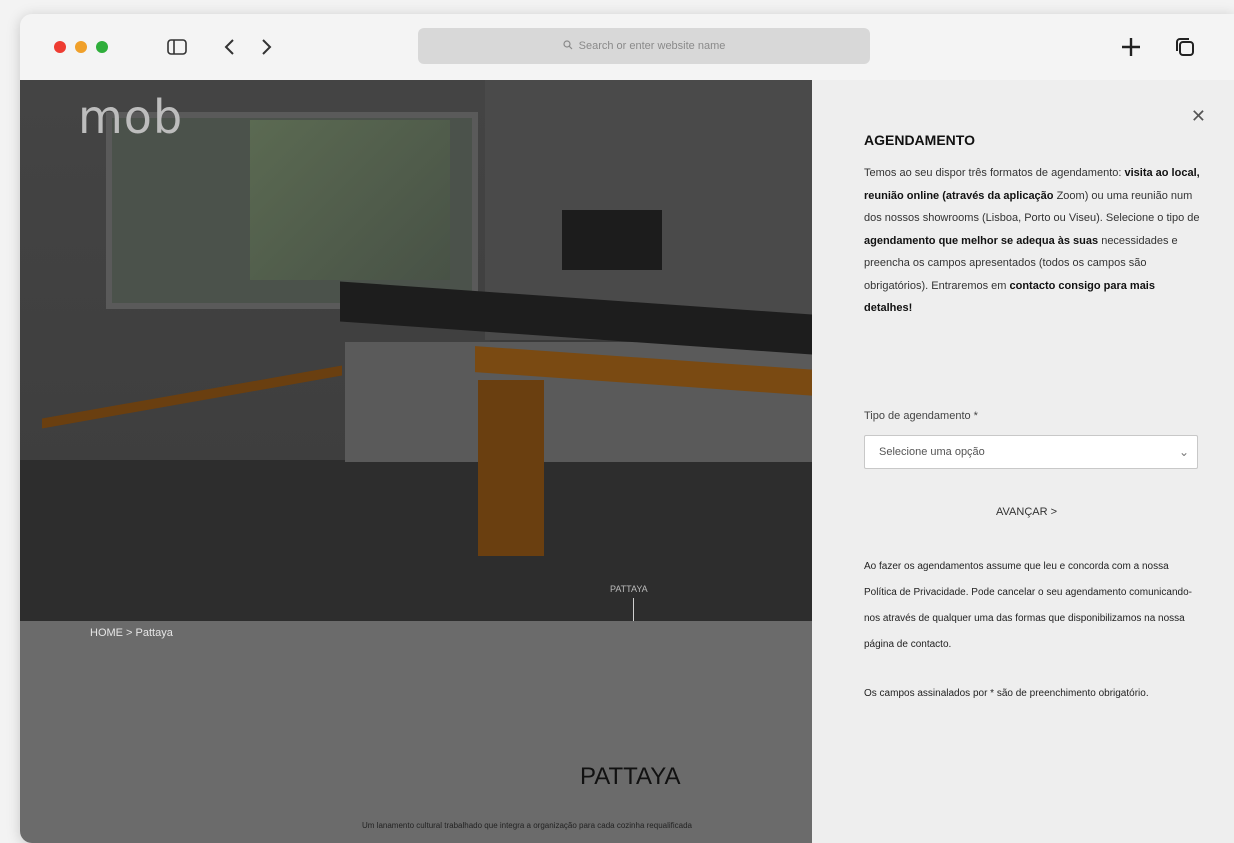 The height and width of the screenshot is (843, 1234). What do you see at coordinates (629, 589) in the screenshot?
I see `hero-tag: PATTAYA` at bounding box center [629, 589].